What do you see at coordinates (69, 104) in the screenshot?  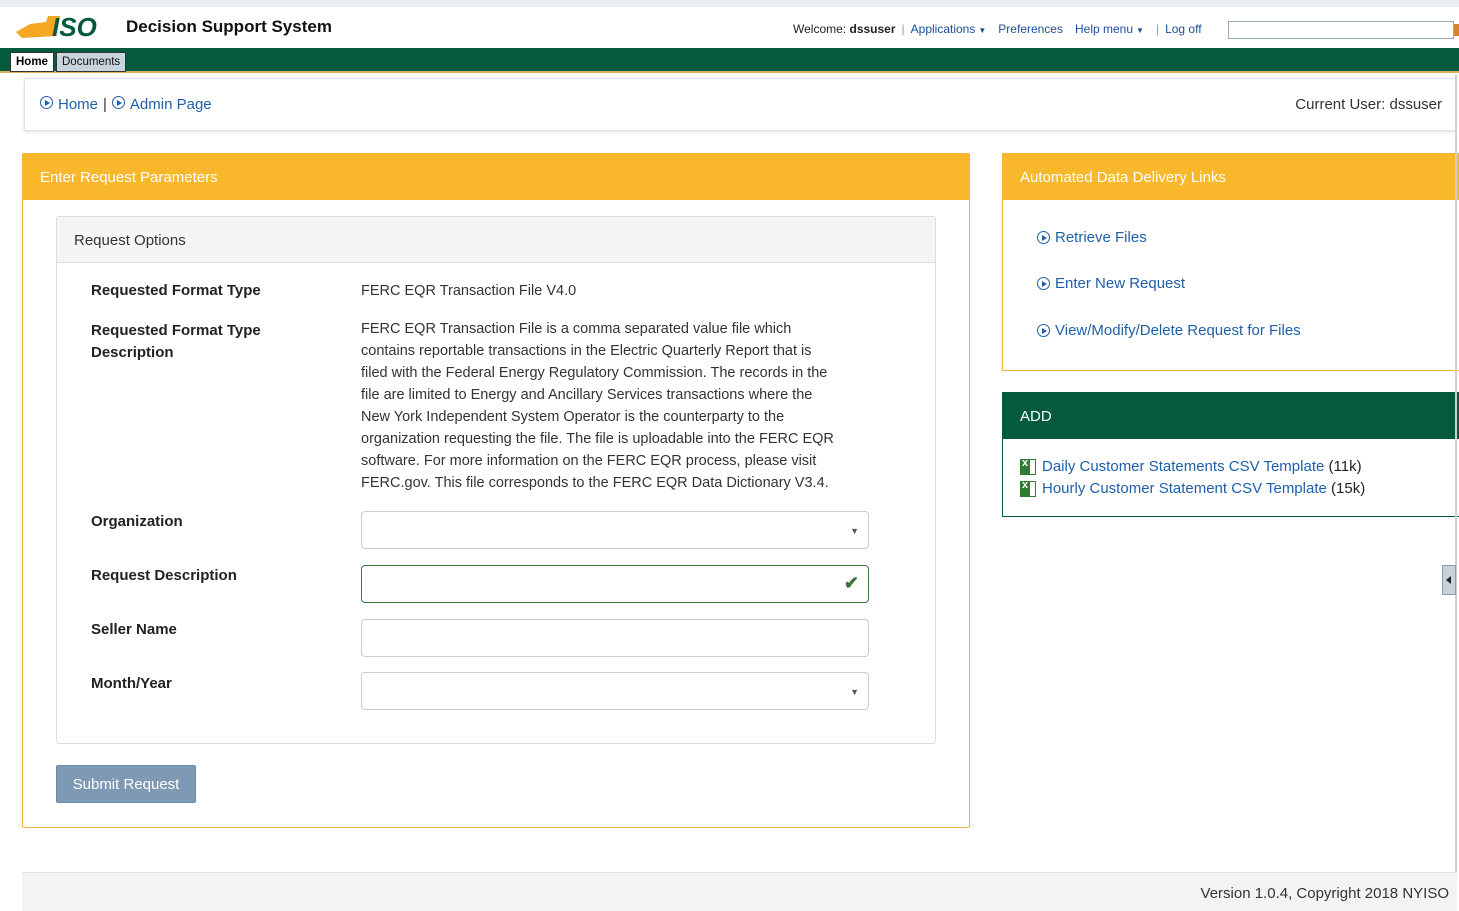 I see `breadcrumb-home: Home` at bounding box center [69, 104].